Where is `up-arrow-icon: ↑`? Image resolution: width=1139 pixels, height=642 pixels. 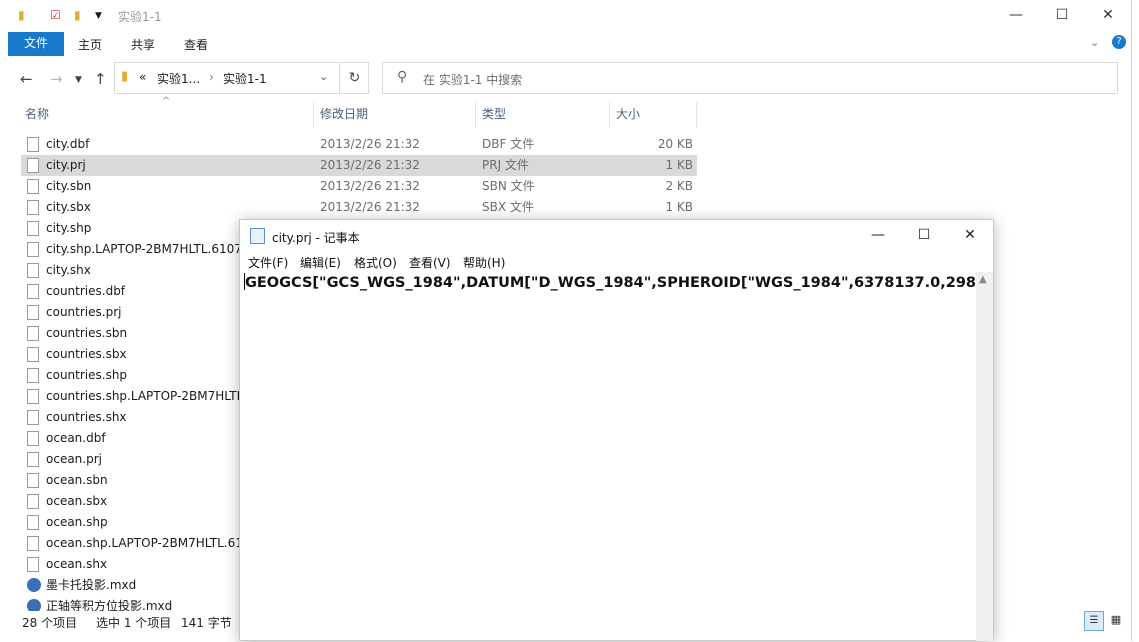 up-arrow-icon: ↑ is located at coordinates (100, 79).